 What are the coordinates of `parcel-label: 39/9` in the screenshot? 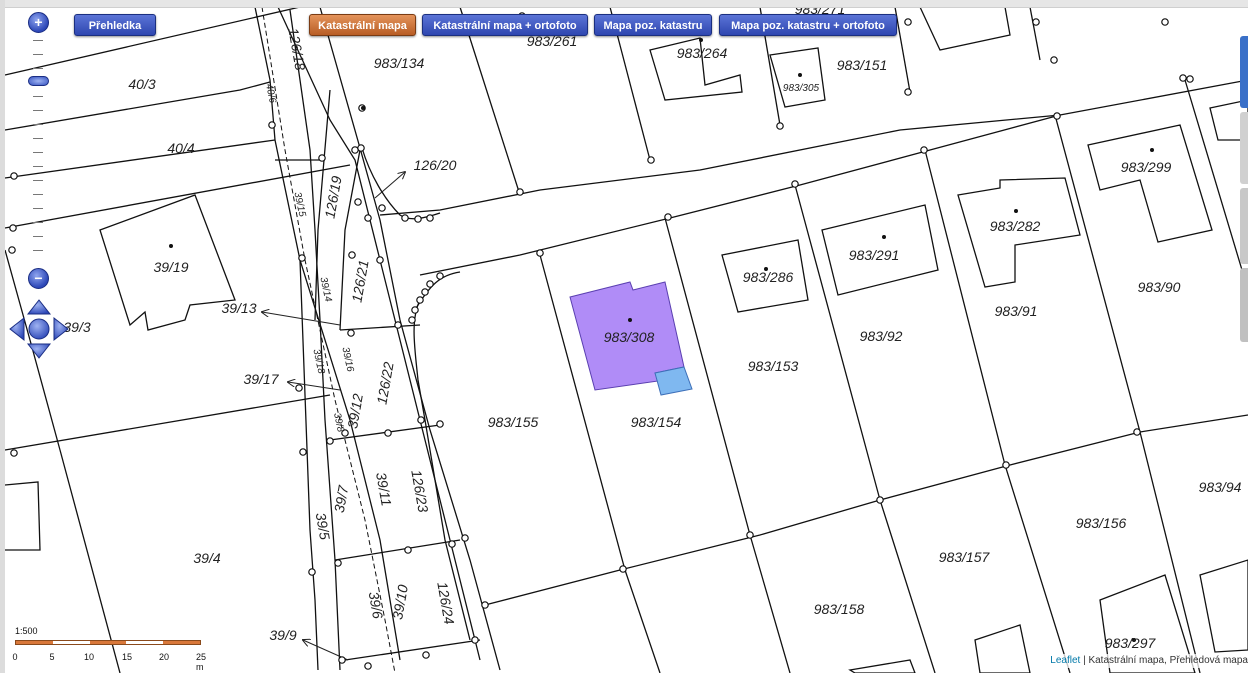 It's located at (282, 635).